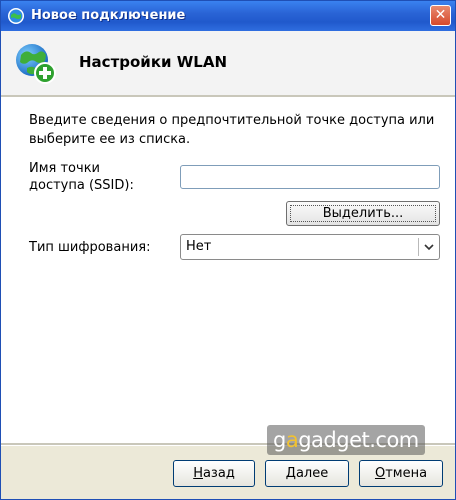 The height and width of the screenshot is (500, 456). I want to click on window-title: Новое подключение, so click(108, 15).